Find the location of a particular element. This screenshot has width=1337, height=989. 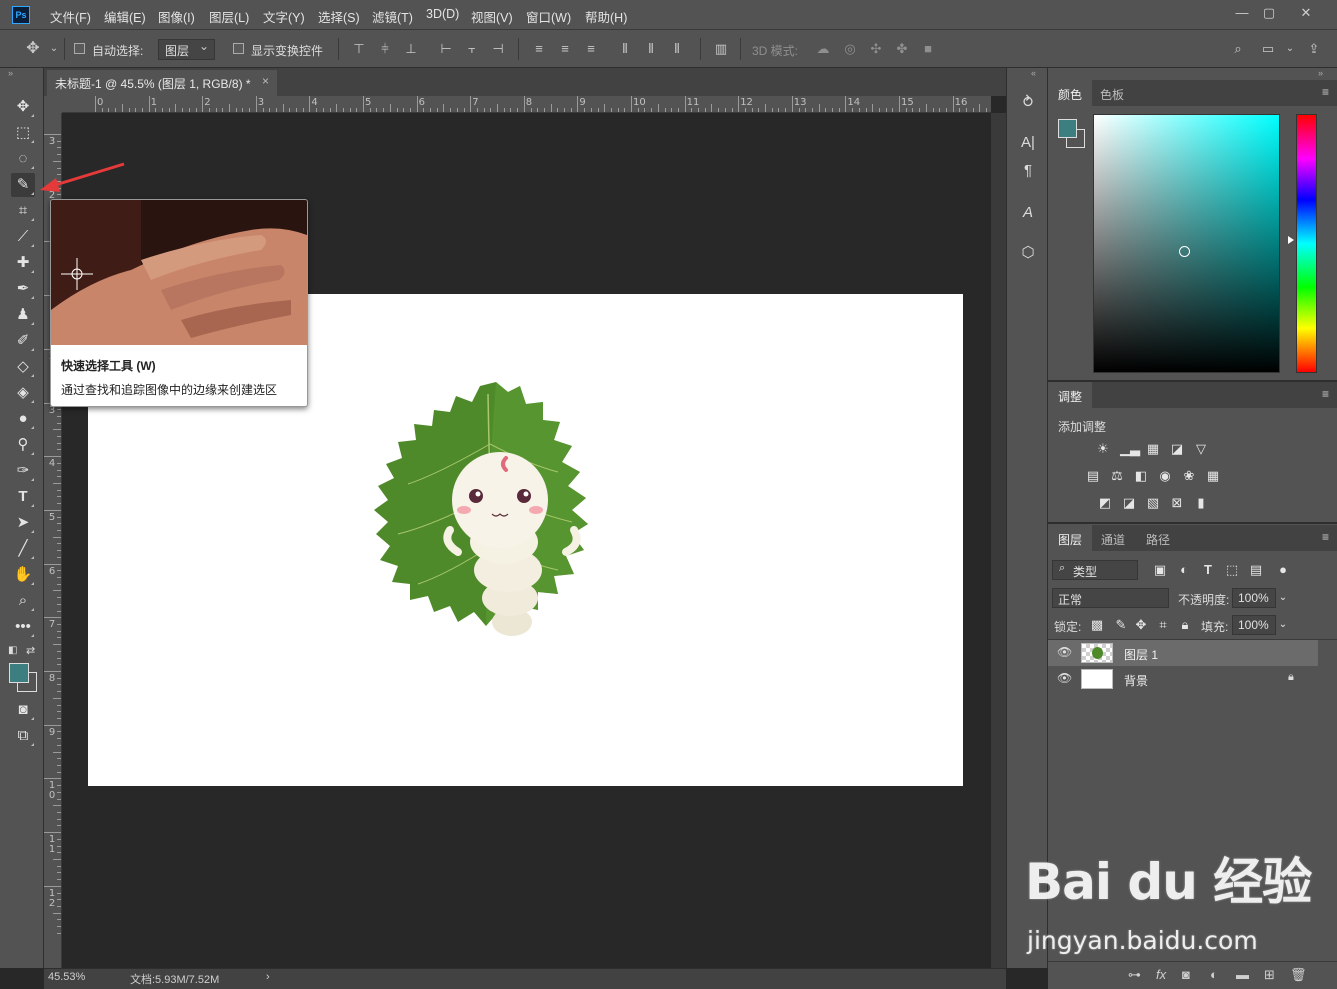

3d-panel-icon: ⬡ is located at coordinates (1028, 253).